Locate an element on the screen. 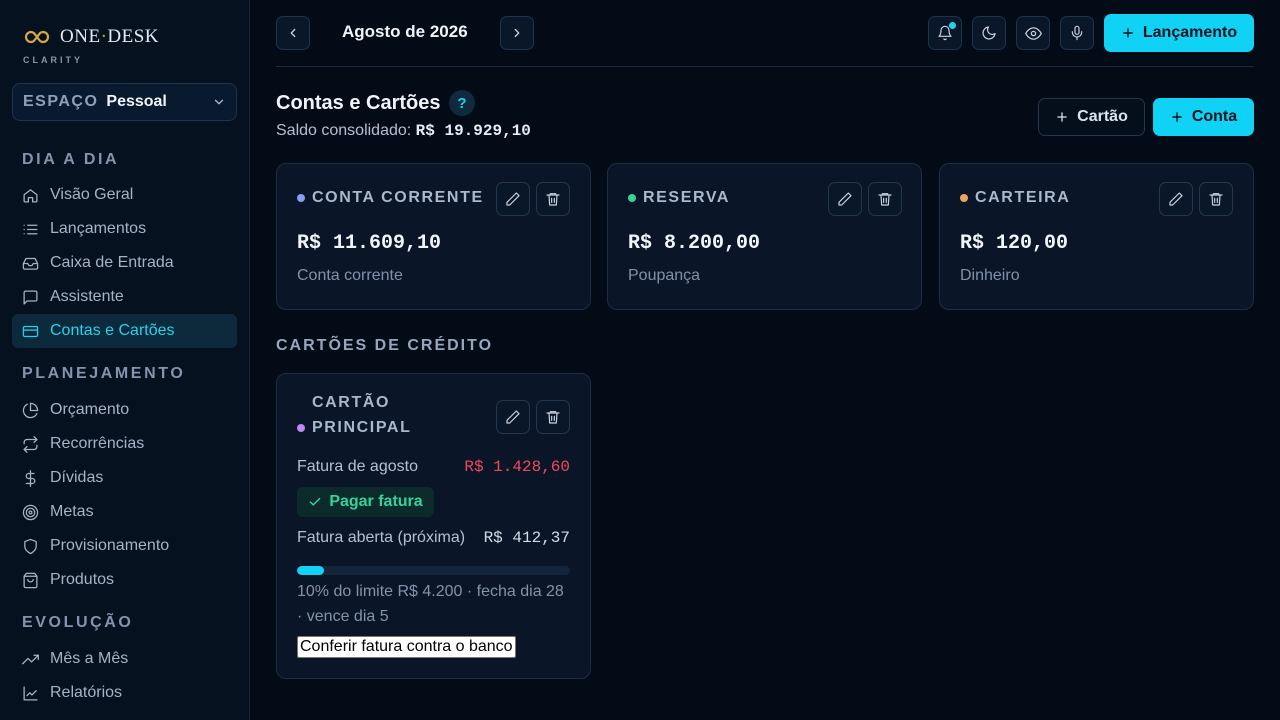 This screenshot has width=1280, height=720. sidebar-item-assistente: Assistente is located at coordinates (124, 297).